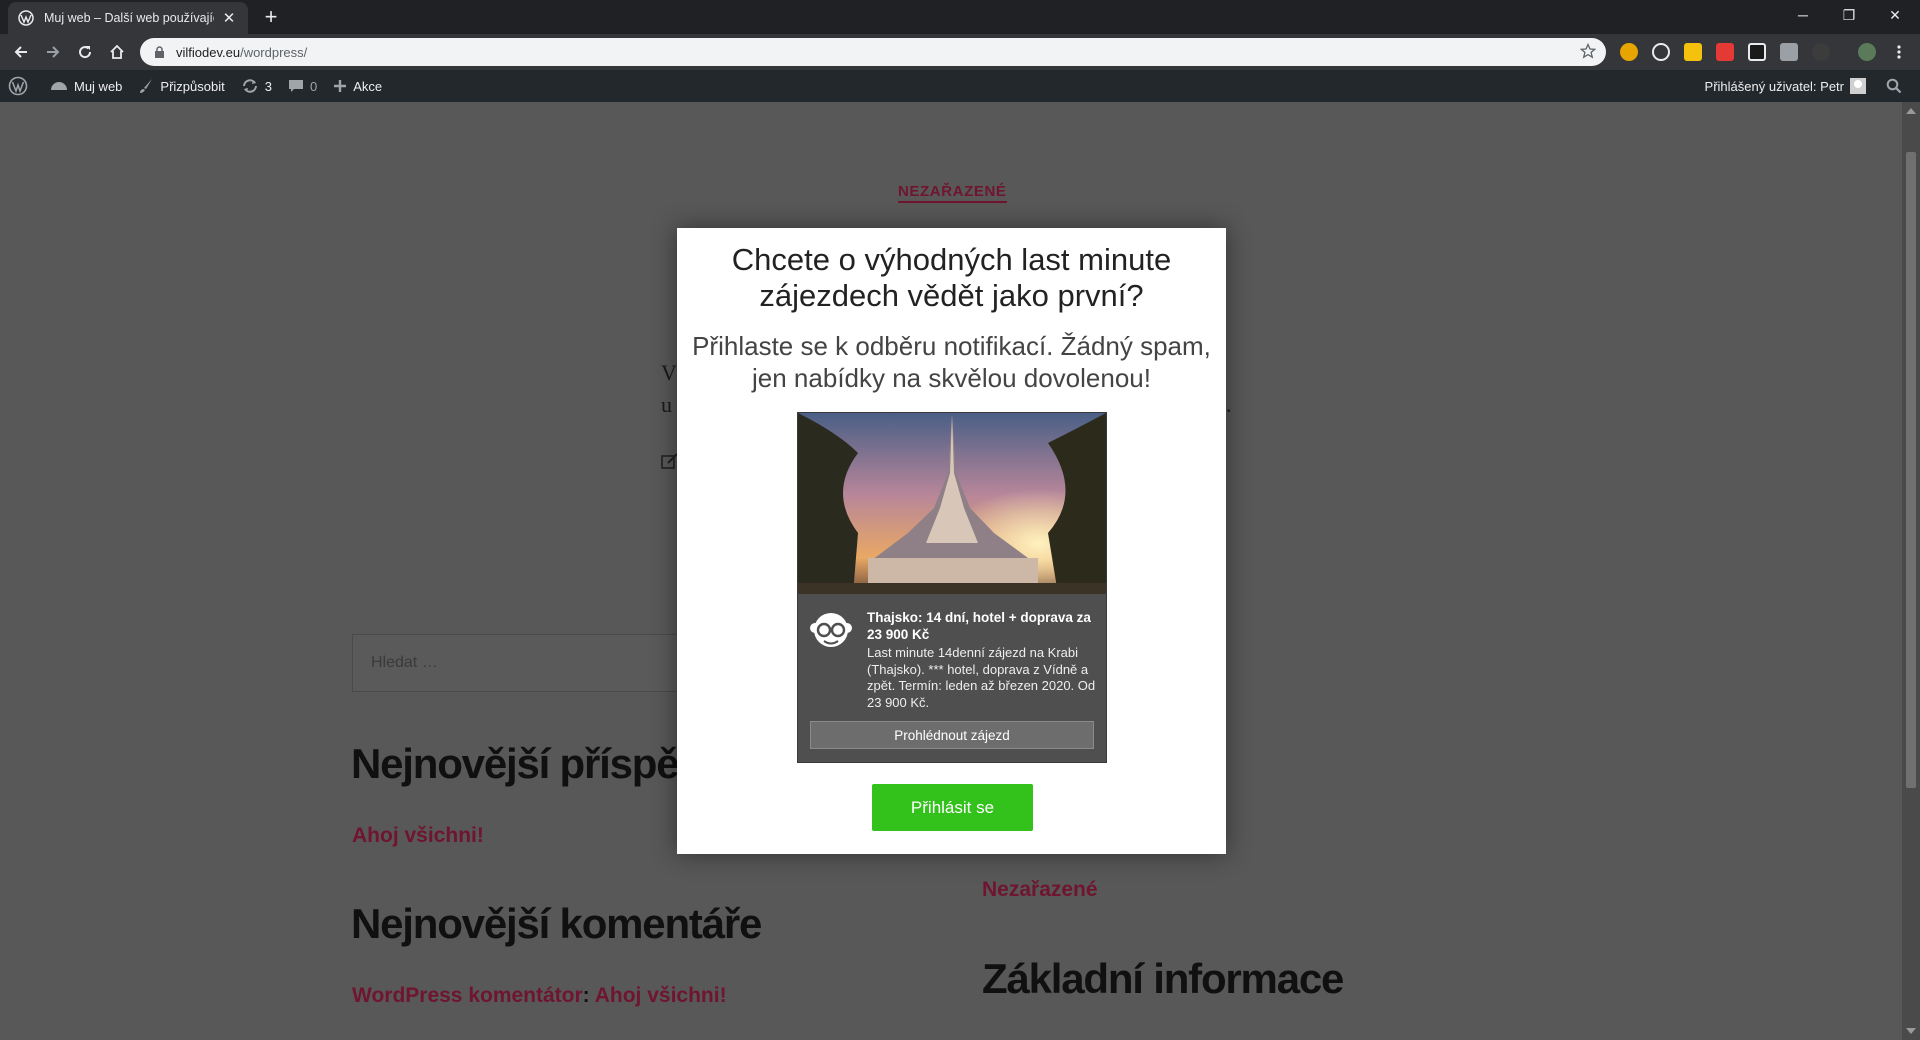 Image resolution: width=1920 pixels, height=1040 pixels. What do you see at coordinates (1894, 86) in the screenshot?
I see `search-icon` at bounding box center [1894, 86].